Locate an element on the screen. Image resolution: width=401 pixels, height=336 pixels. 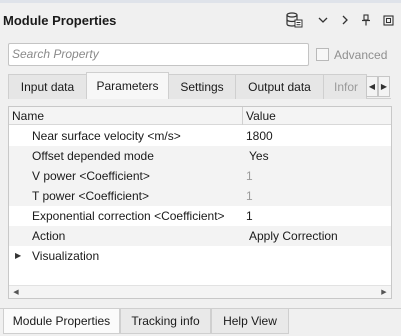
tab-scroll-left-icon: ◀ is located at coordinates (372, 86).